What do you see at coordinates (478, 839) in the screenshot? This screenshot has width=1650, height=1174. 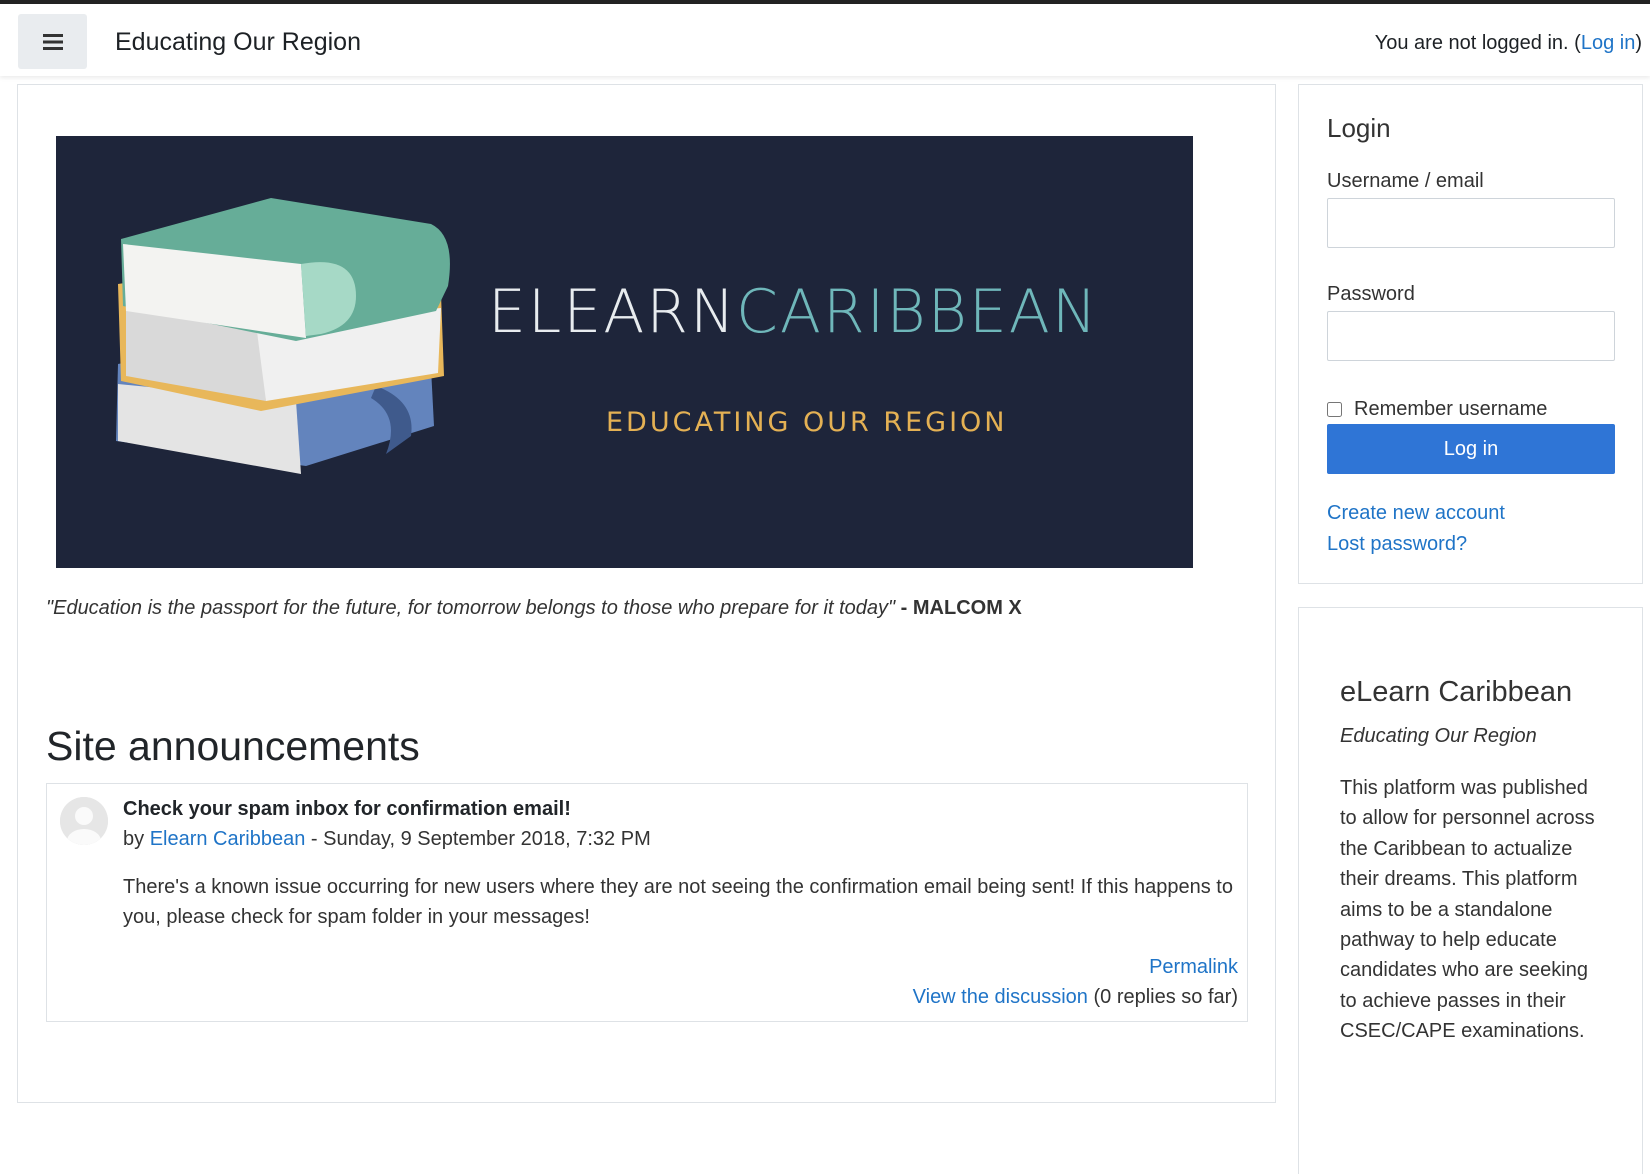 I see `post-date: - Sunday, 9 September 2018, 7:32 PM` at bounding box center [478, 839].